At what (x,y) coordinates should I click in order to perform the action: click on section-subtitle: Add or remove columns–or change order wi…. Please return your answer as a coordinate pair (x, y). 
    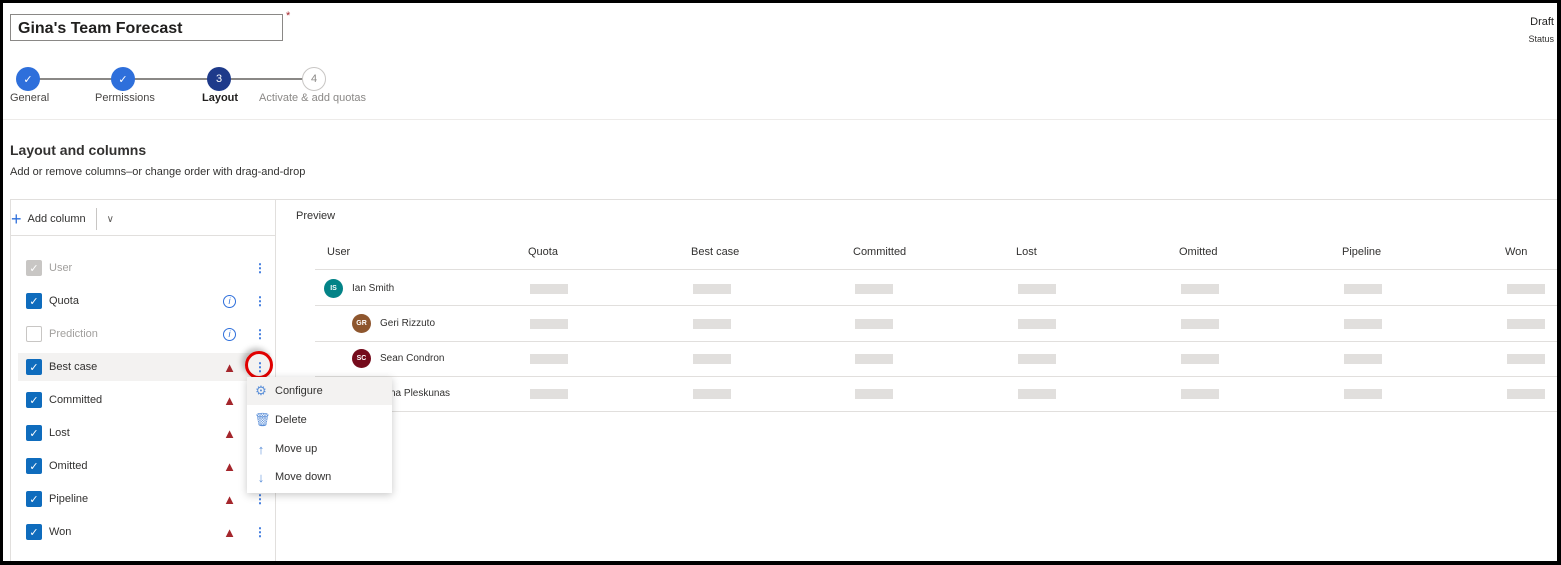
    Looking at the image, I should click on (158, 172).